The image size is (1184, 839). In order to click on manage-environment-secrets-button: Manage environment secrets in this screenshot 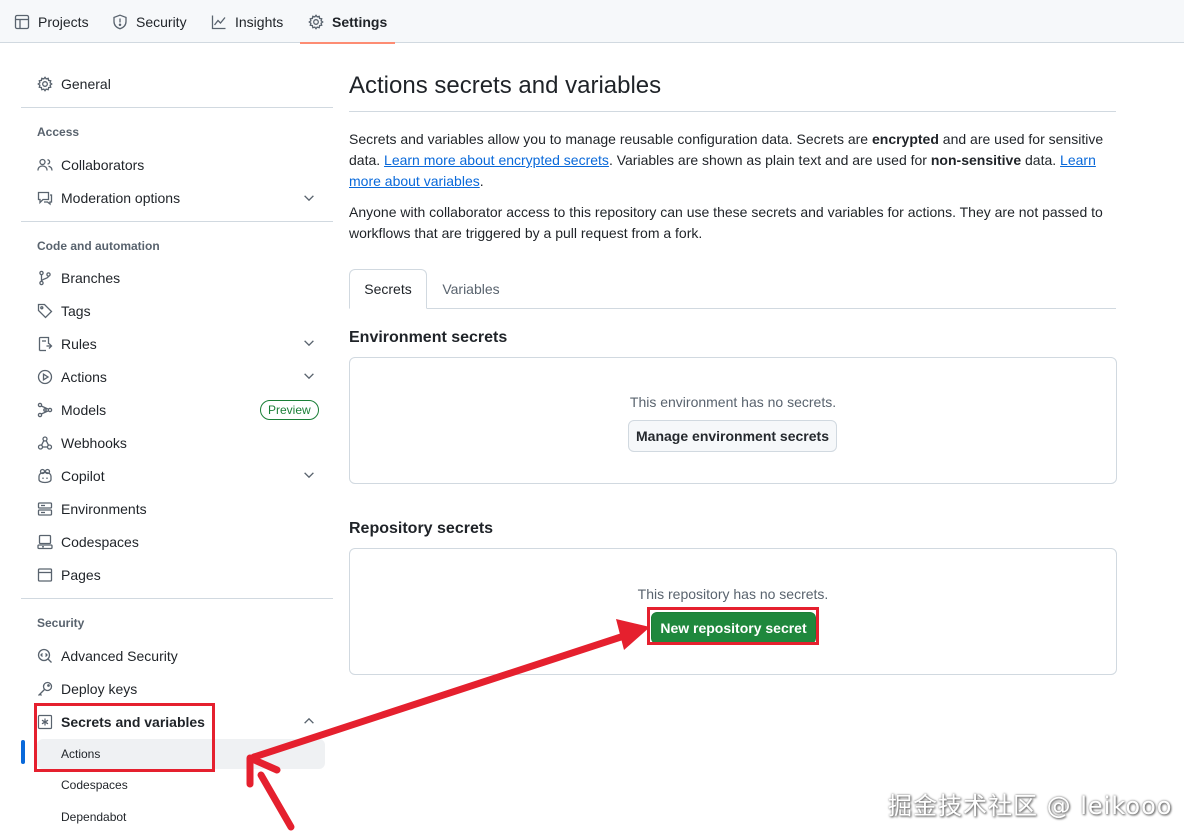, I will do `click(732, 436)`.